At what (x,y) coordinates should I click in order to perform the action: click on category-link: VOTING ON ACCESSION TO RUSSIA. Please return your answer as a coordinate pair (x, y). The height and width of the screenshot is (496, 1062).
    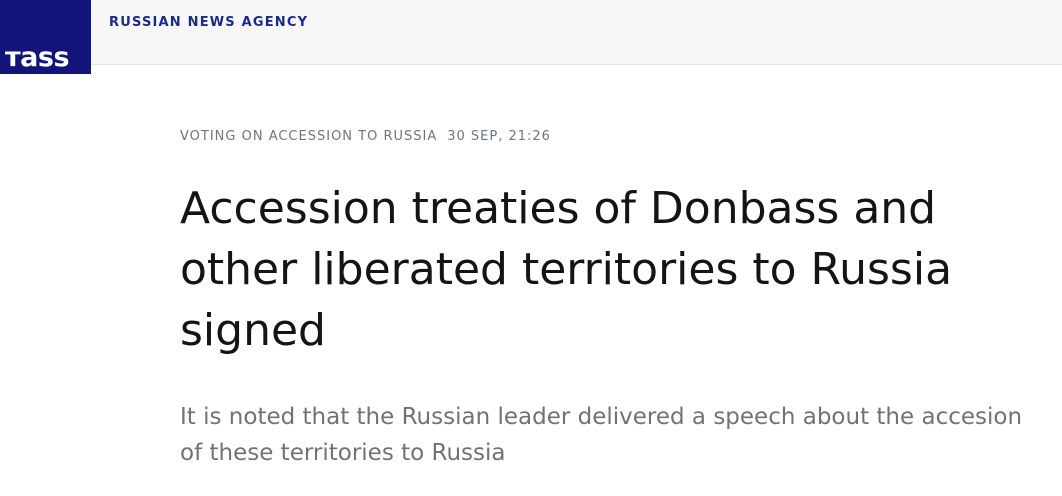
    Looking at the image, I should click on (308, 136).